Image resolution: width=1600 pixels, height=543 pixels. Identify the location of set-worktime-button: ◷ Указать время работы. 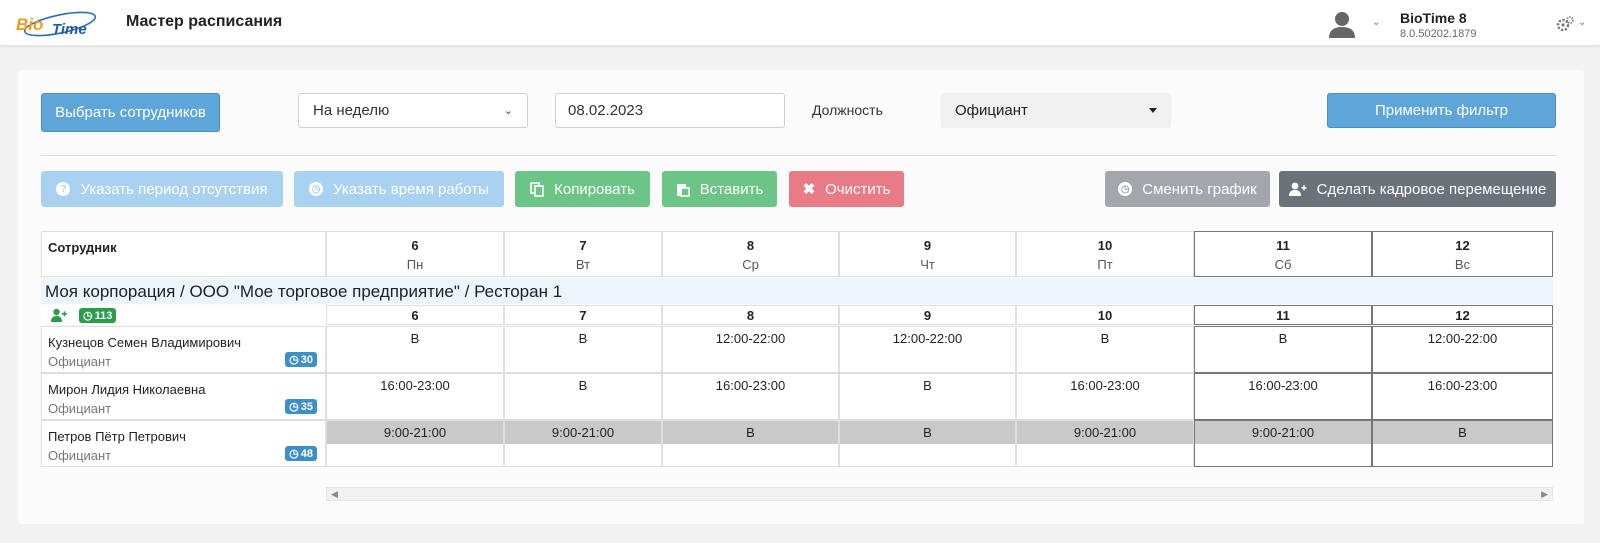
(399, 189).